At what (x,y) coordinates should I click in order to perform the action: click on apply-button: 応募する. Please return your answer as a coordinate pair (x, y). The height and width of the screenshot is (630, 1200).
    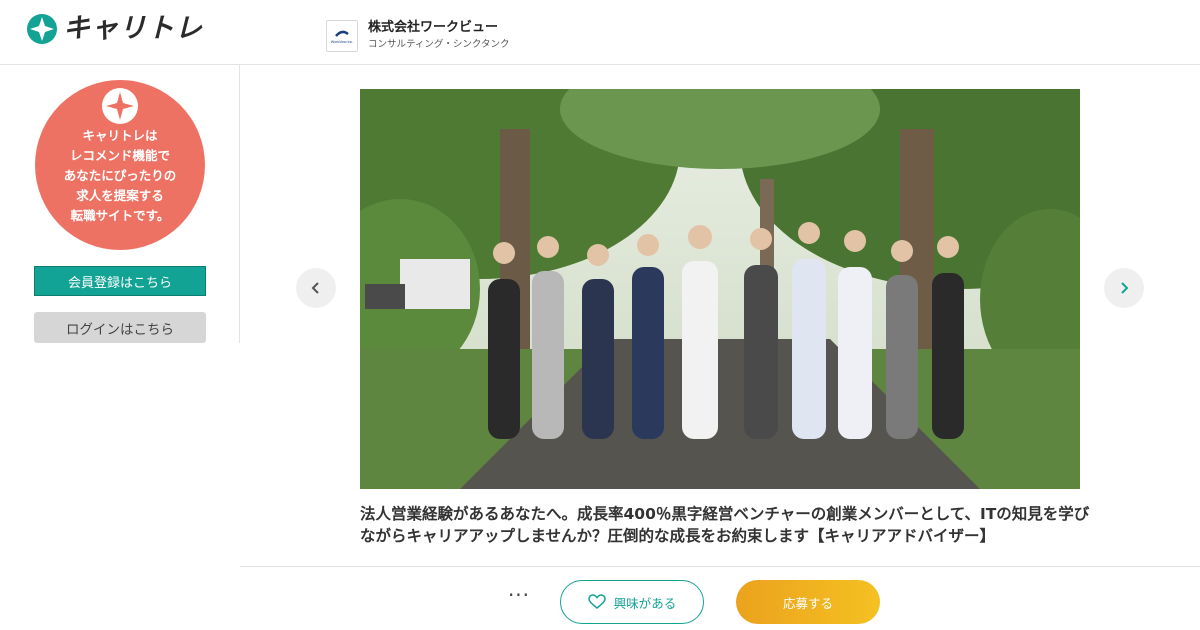
    Looking at the image, I should click on (808, 602).